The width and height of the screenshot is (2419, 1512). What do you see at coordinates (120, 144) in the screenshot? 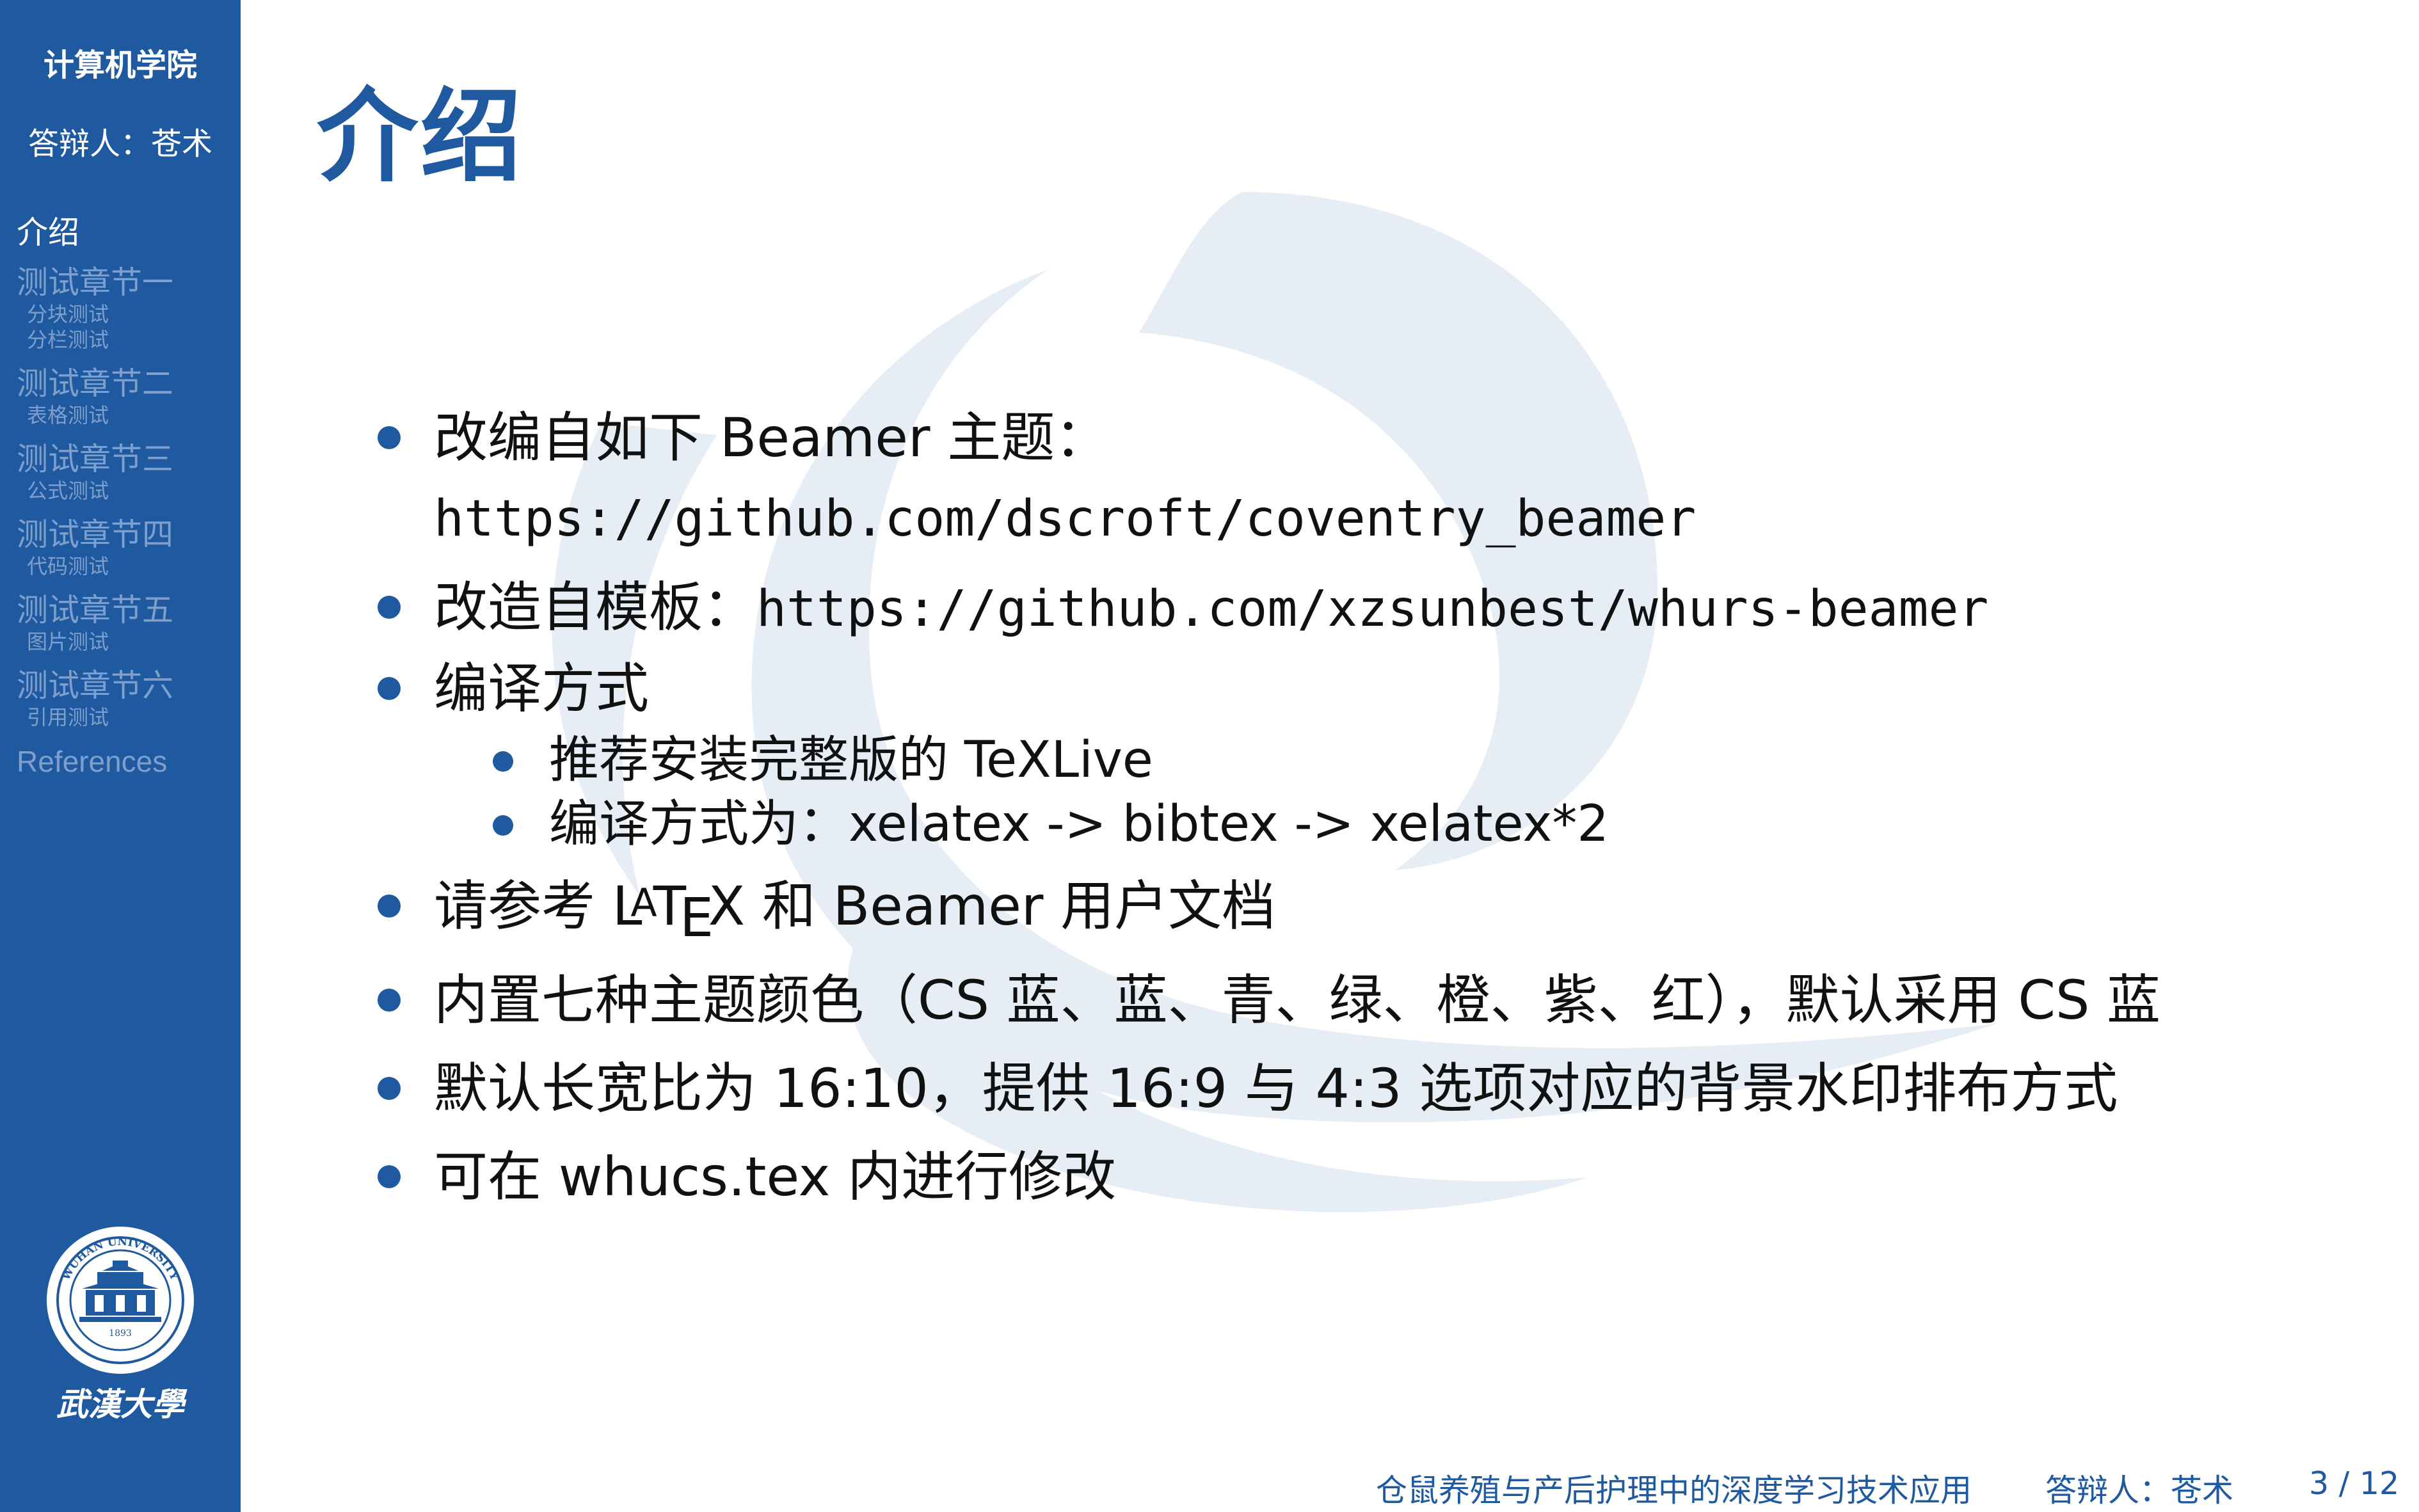
I see `sidebar-author: 答辩人：苍术` at bounding box center [120, 144].